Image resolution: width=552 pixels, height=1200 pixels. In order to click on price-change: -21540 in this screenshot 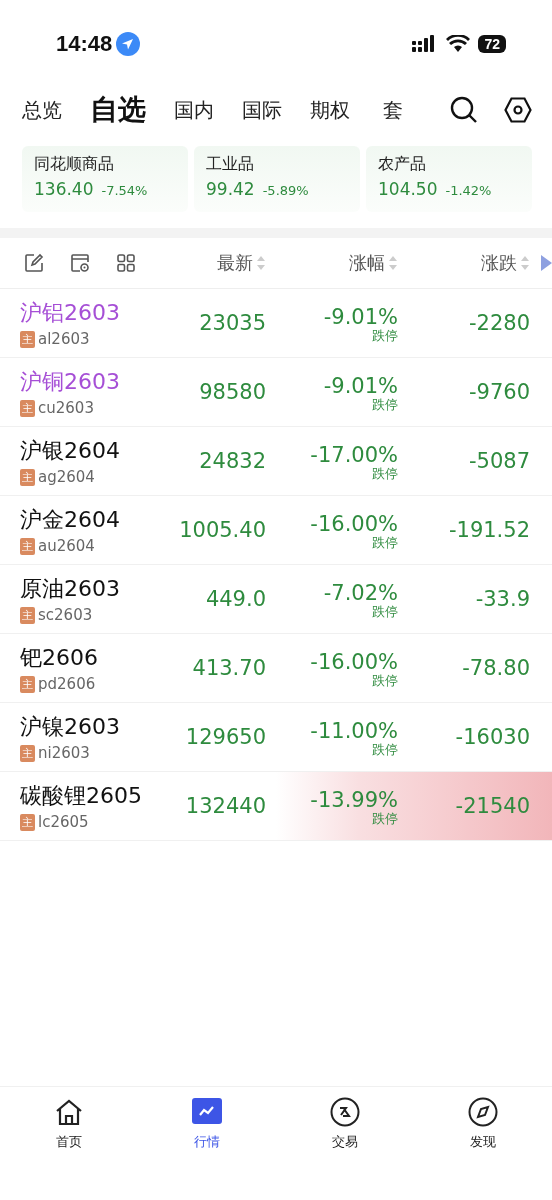, I will do `click(492, 806)`.